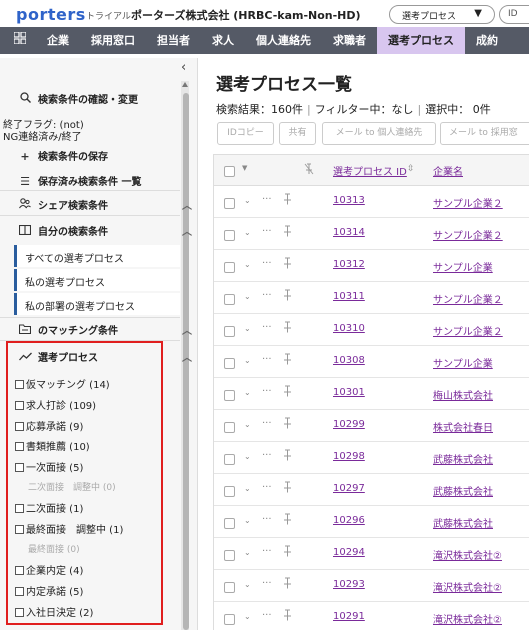 This screenshot has height=630, width=529. What do you see at coordinates (371, 362) in the screenshot?
I see `table-row: ⌄ ··· 10308 サンプル企業` at bounding box center [371, 362].